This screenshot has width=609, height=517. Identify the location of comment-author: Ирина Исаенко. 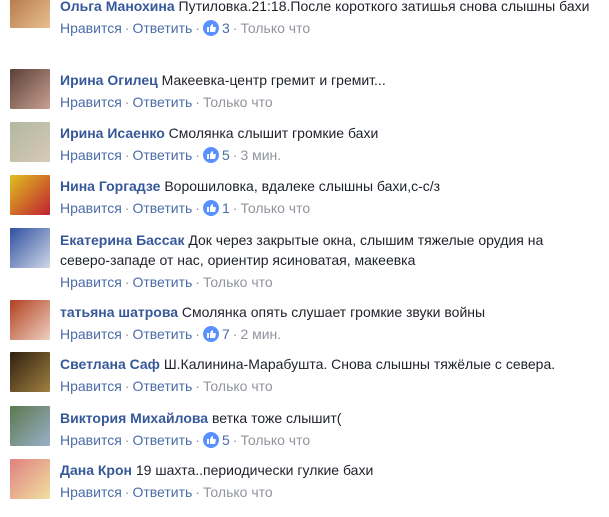
(112, 133).